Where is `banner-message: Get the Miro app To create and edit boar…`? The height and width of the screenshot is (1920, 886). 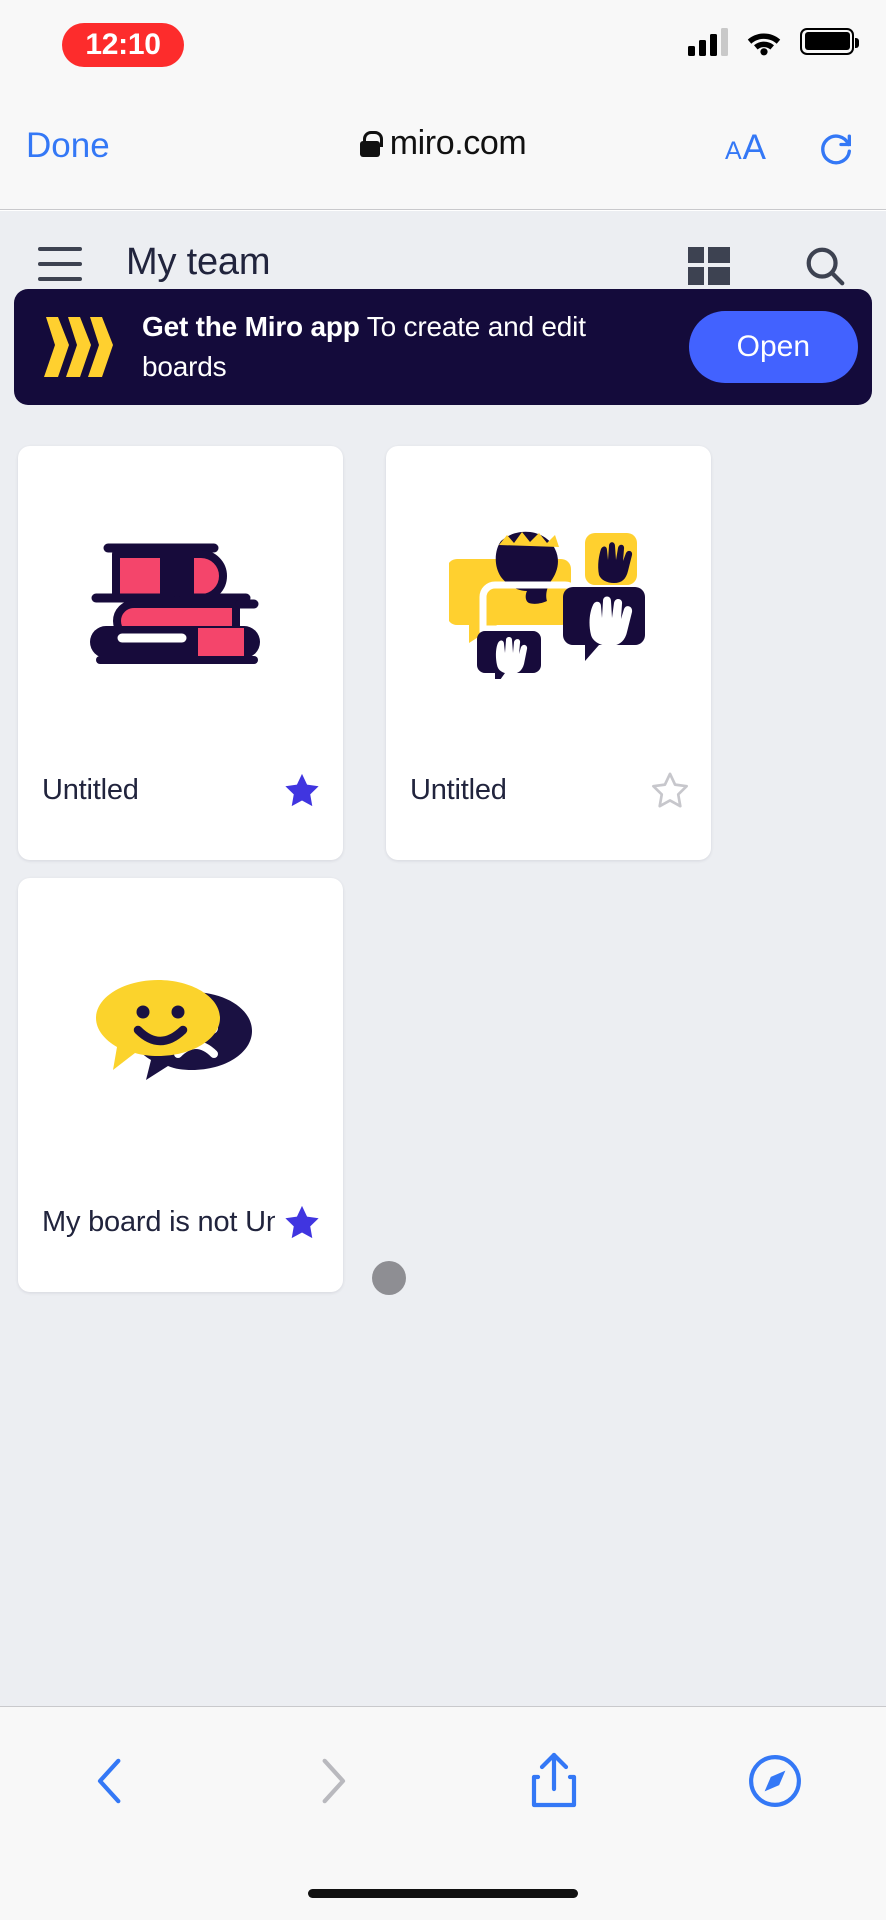 banner-message: Get the Miro app To create and edit boar… is located at coordinates (415, 347).